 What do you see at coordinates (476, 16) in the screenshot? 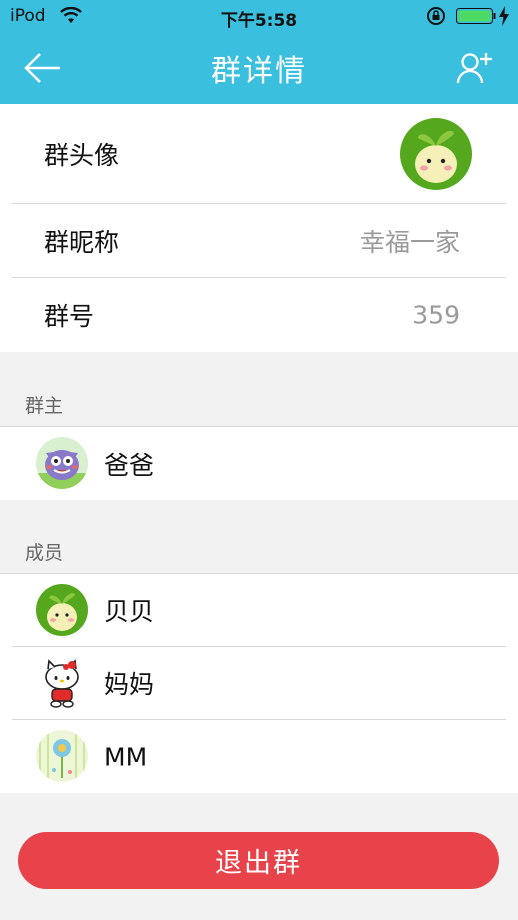
I see `battery-icon` at bounding box center [476, 16].